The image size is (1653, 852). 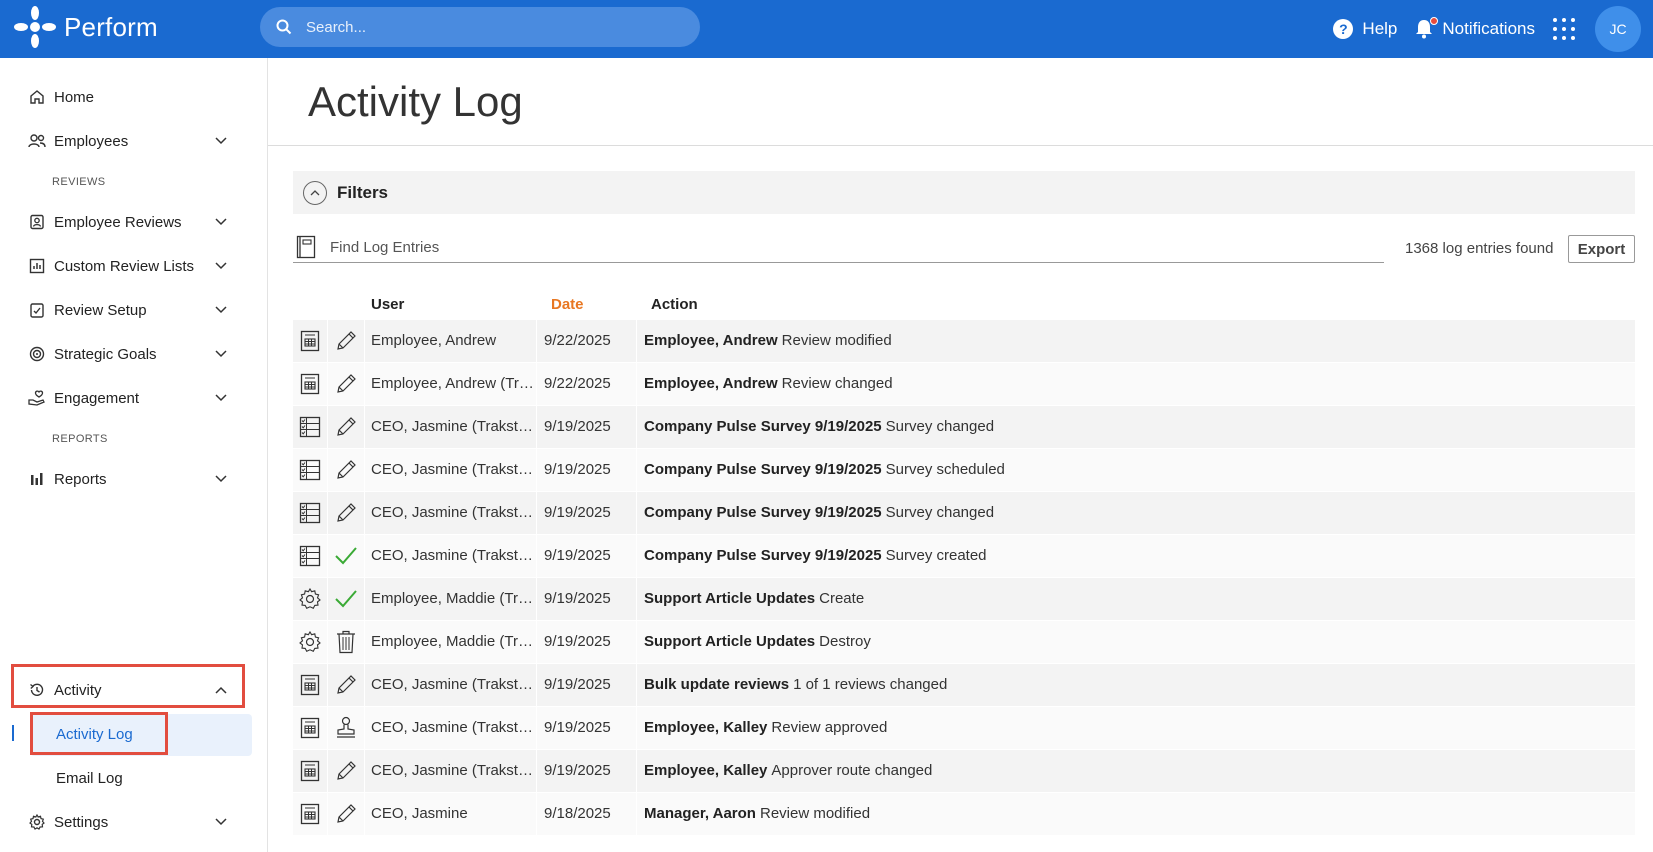 I want to click on find-log-entries, so click(x=838, y=247).